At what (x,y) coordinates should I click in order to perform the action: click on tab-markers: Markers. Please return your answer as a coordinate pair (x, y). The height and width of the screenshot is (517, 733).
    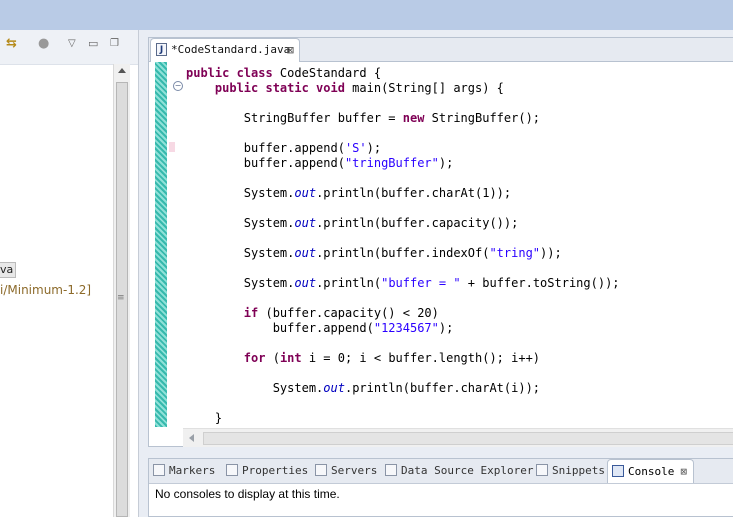
    Looking at the image, I should click on (184, 471).